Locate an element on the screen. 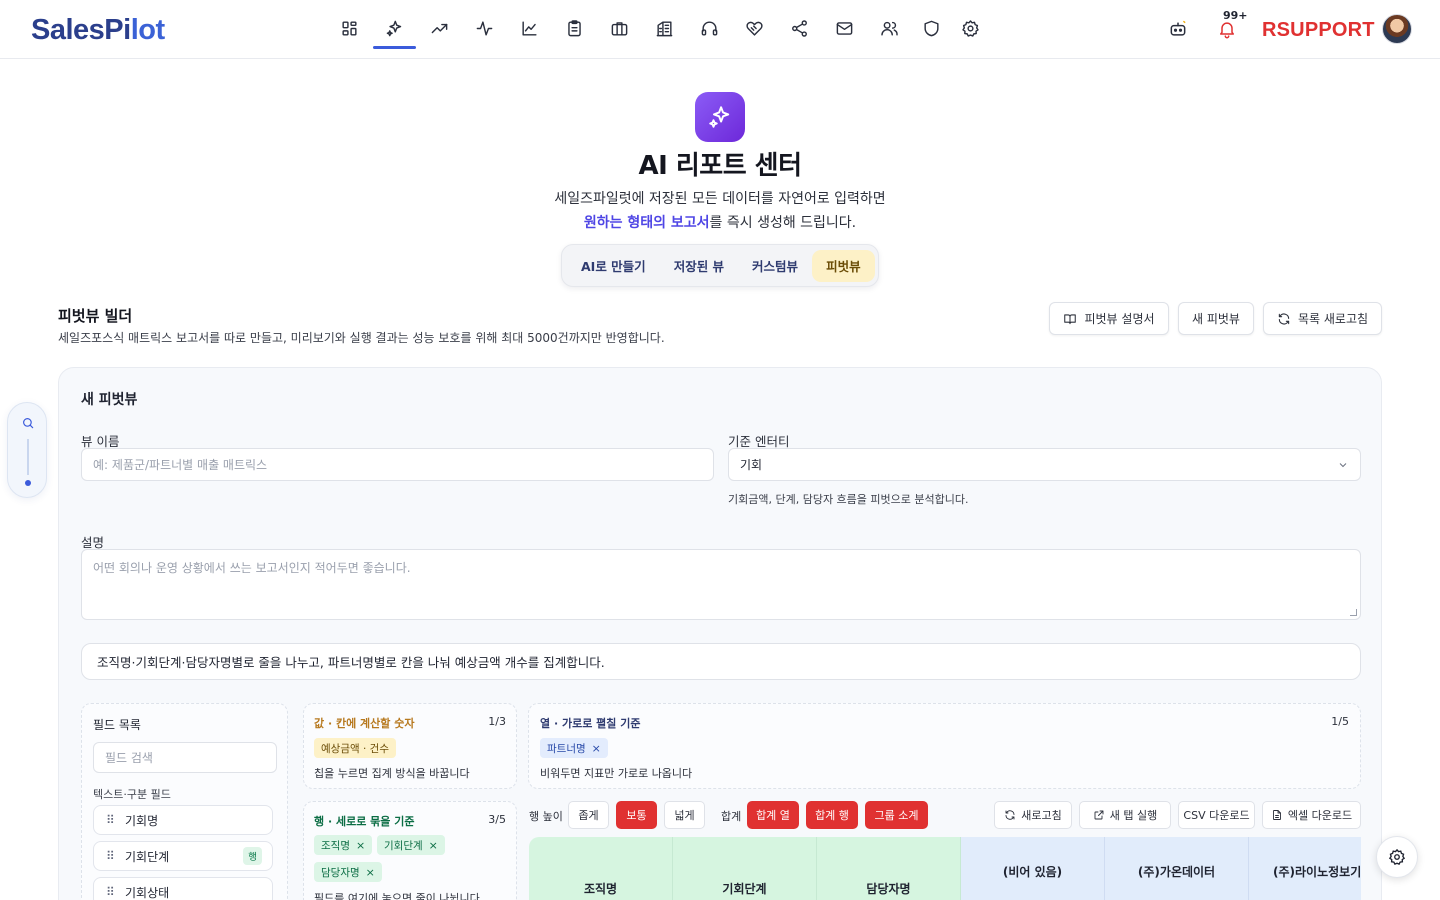 This screenshot has width=1440, height=900. row-chip: 담당자명 × is located at coordinates (348, 872).